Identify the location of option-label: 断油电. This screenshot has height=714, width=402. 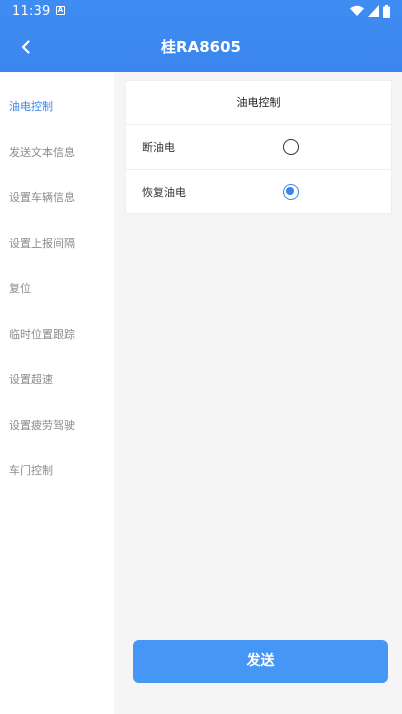
(158, 147).